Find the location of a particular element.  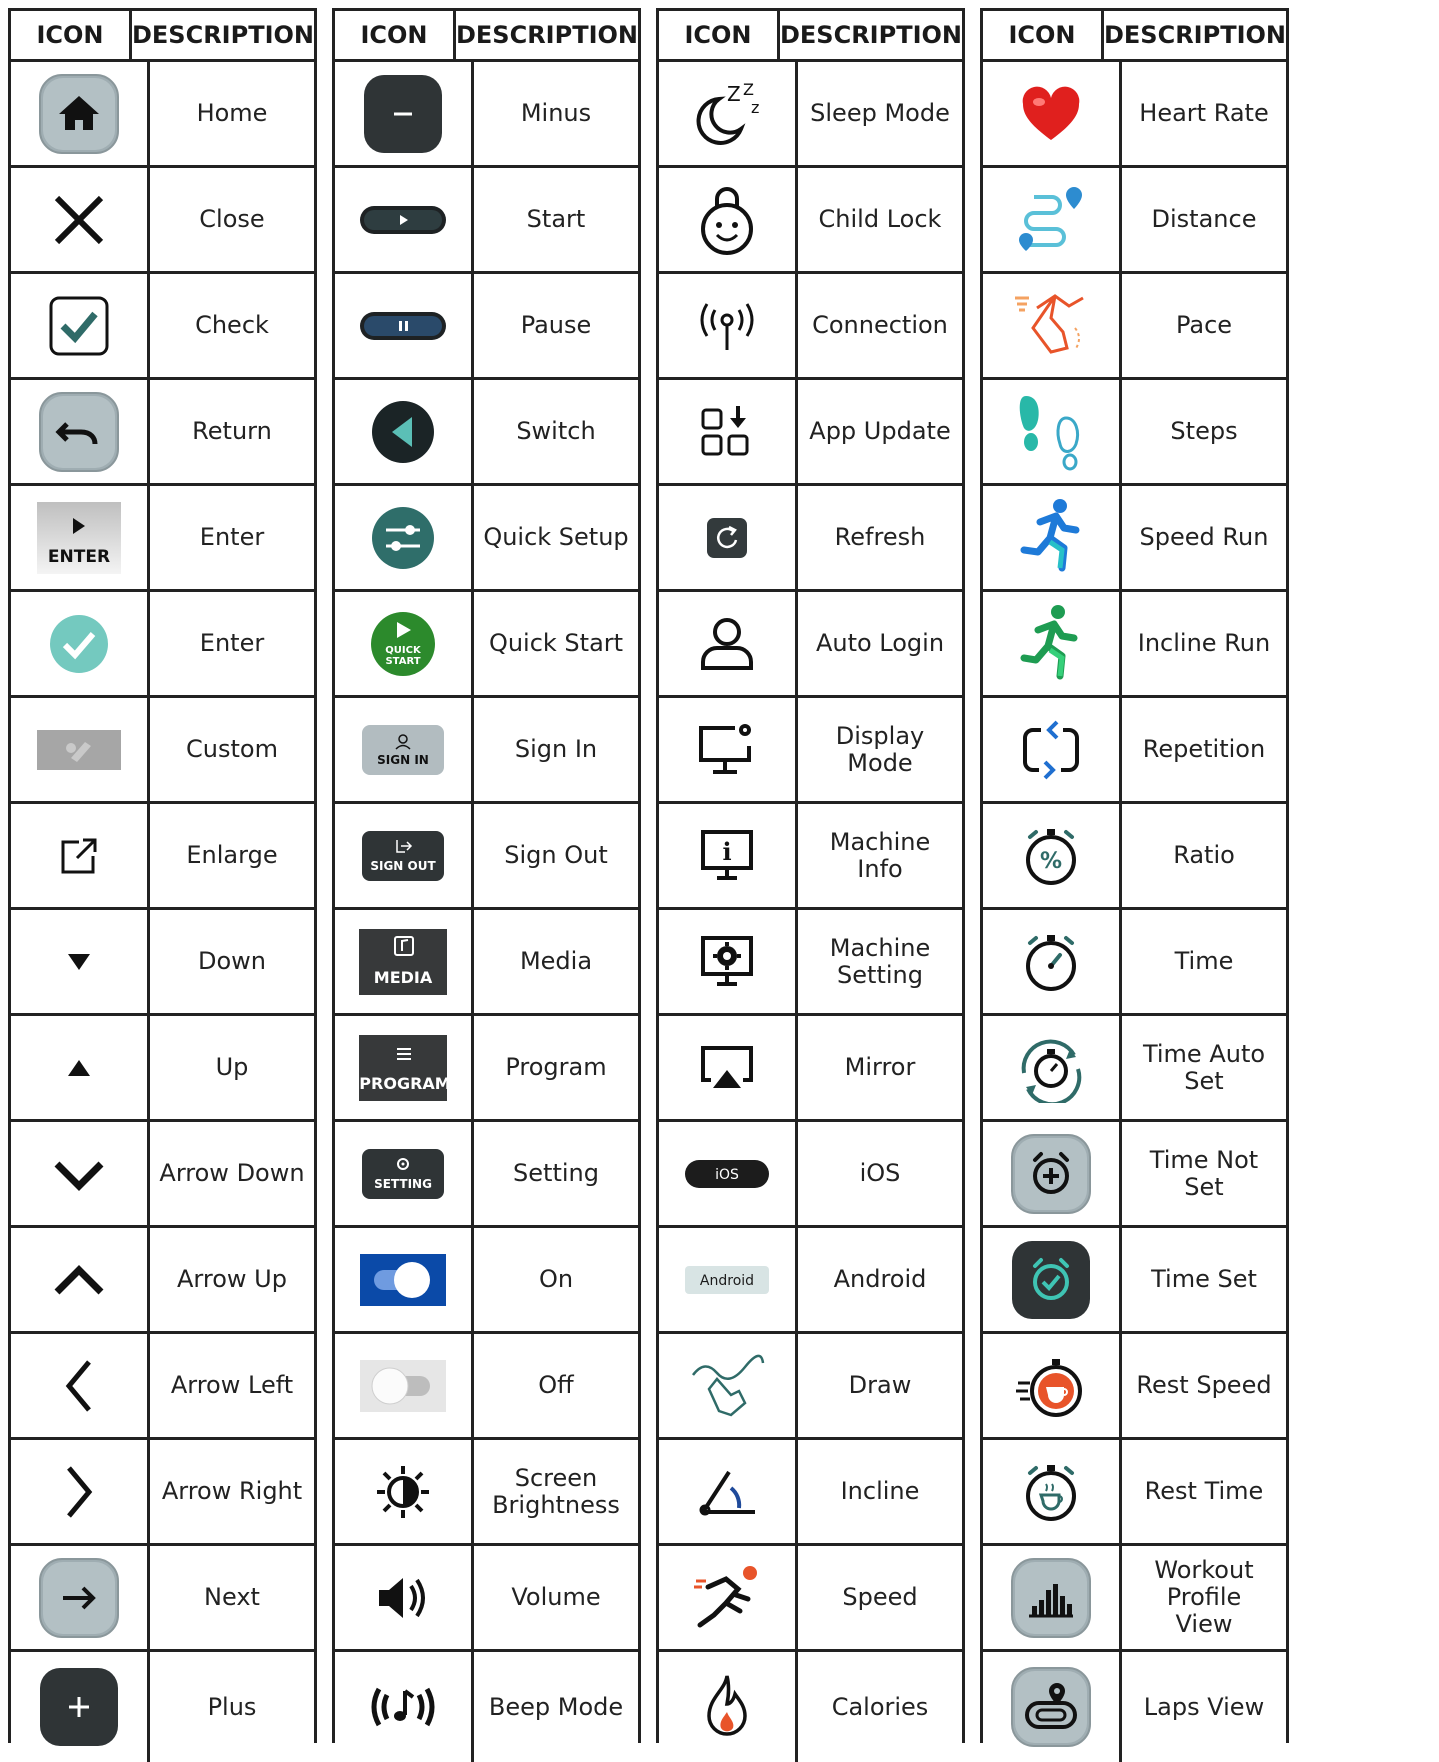

icon-description: Setting is located at coordinates (556, 1173).